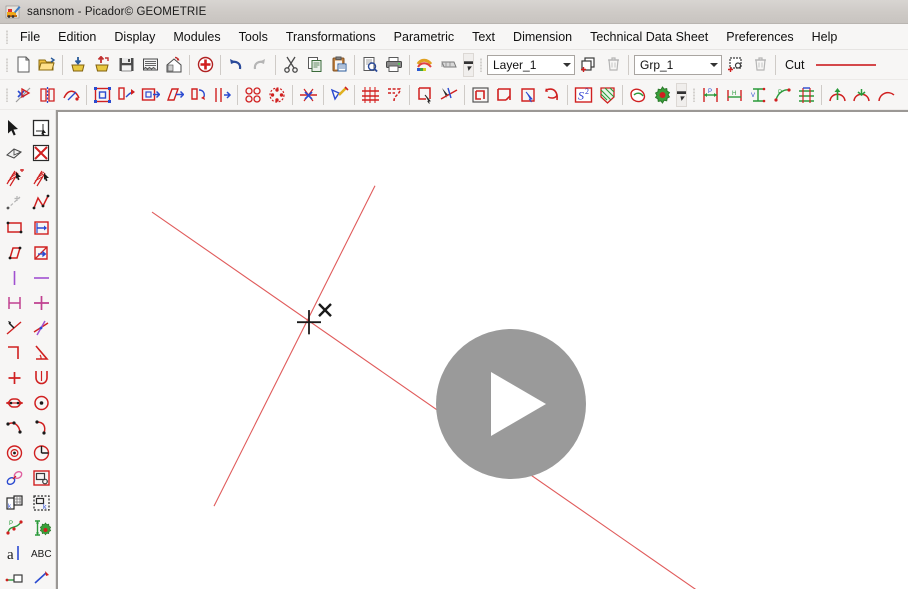 The height and width of the screenshot is (589, 908). What do you see at coordinates (196, 37) in the screenshot?
I see `menu-modules: Modules` at bounding box center [196, 37].